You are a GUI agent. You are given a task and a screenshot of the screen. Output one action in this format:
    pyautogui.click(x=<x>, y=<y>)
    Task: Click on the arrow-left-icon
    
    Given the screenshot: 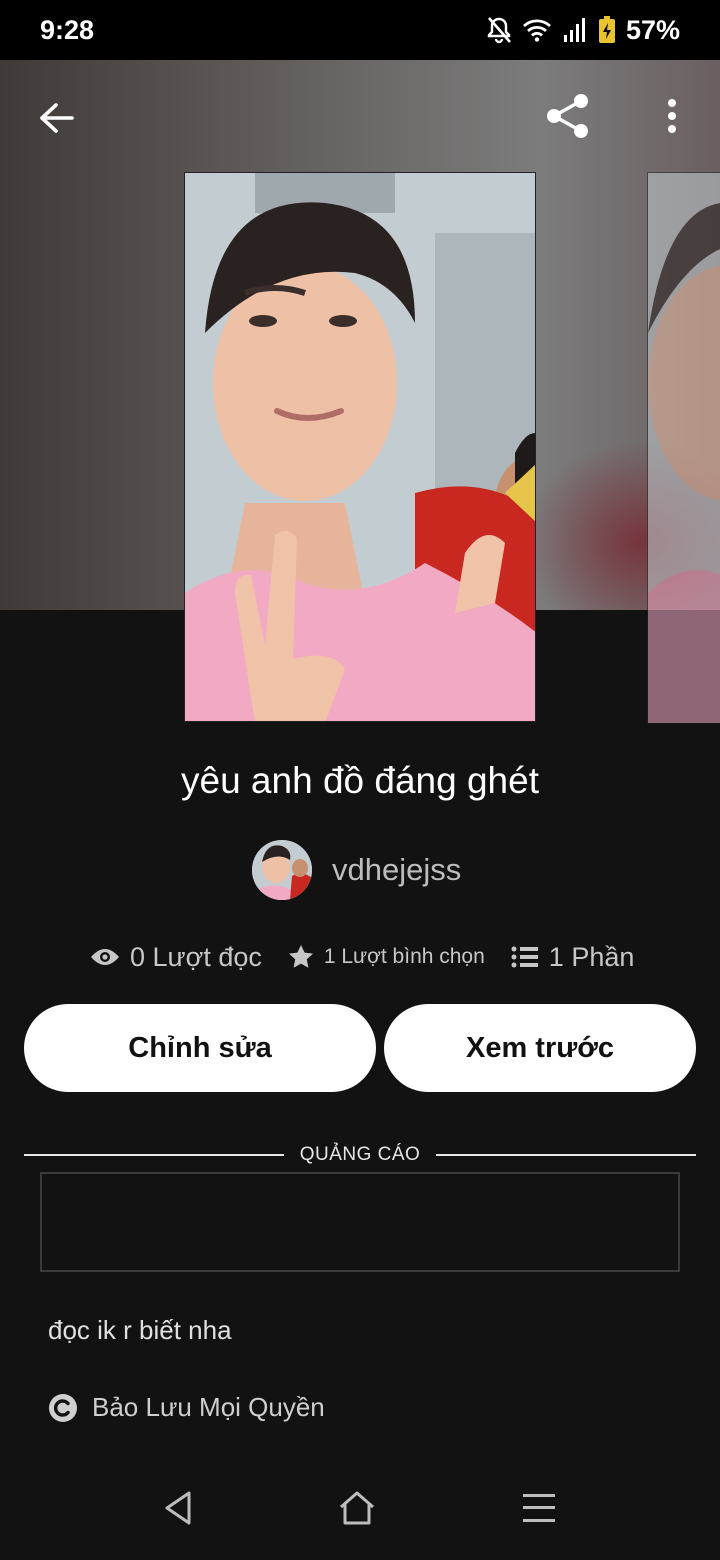 What is the action you would take?
    pyautogui.click(x=57, y=118)
    